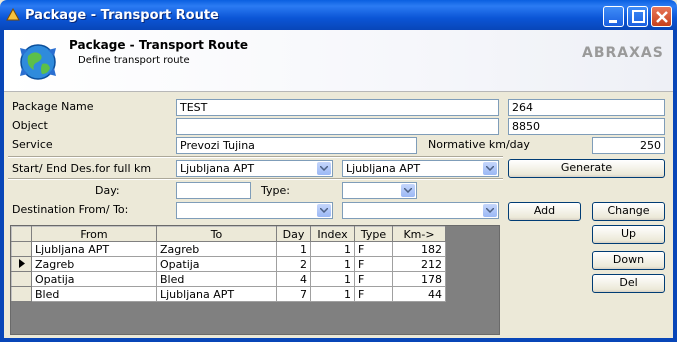  Describe the element at coordinates (94, 234) in the screenshot. I see `column-header-from: From` at that location.